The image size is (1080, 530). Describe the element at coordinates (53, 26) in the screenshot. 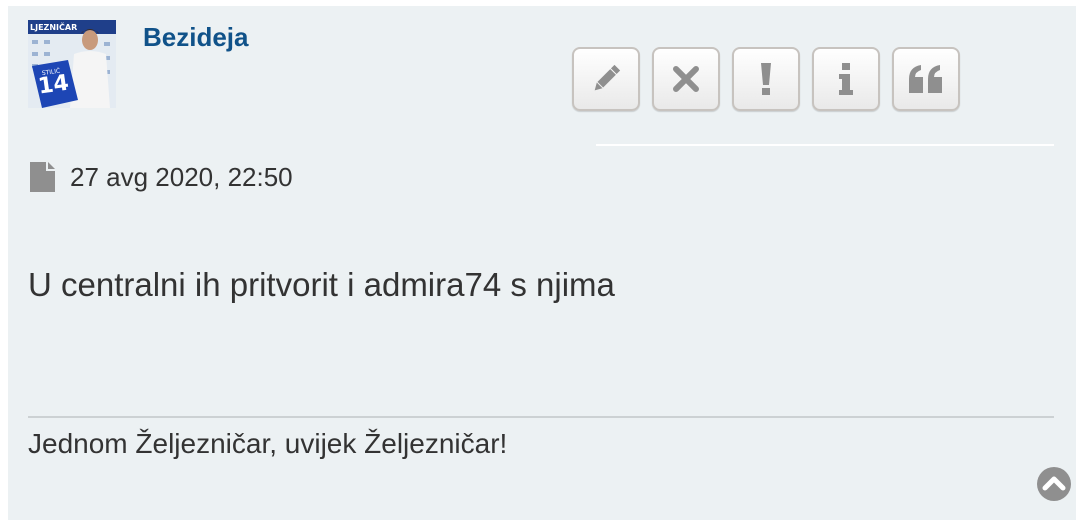

I see `avatar-banner-text: LJEZNIČAR` at that location.